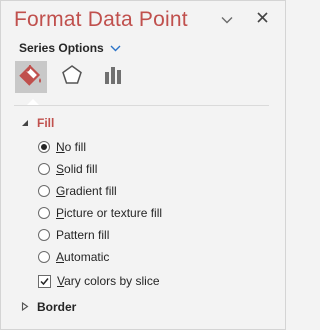  What do you see at coordinates (25, 123) in the screenshot?
I see `expanded-triangle-icon` at bounding box center [25, 123].